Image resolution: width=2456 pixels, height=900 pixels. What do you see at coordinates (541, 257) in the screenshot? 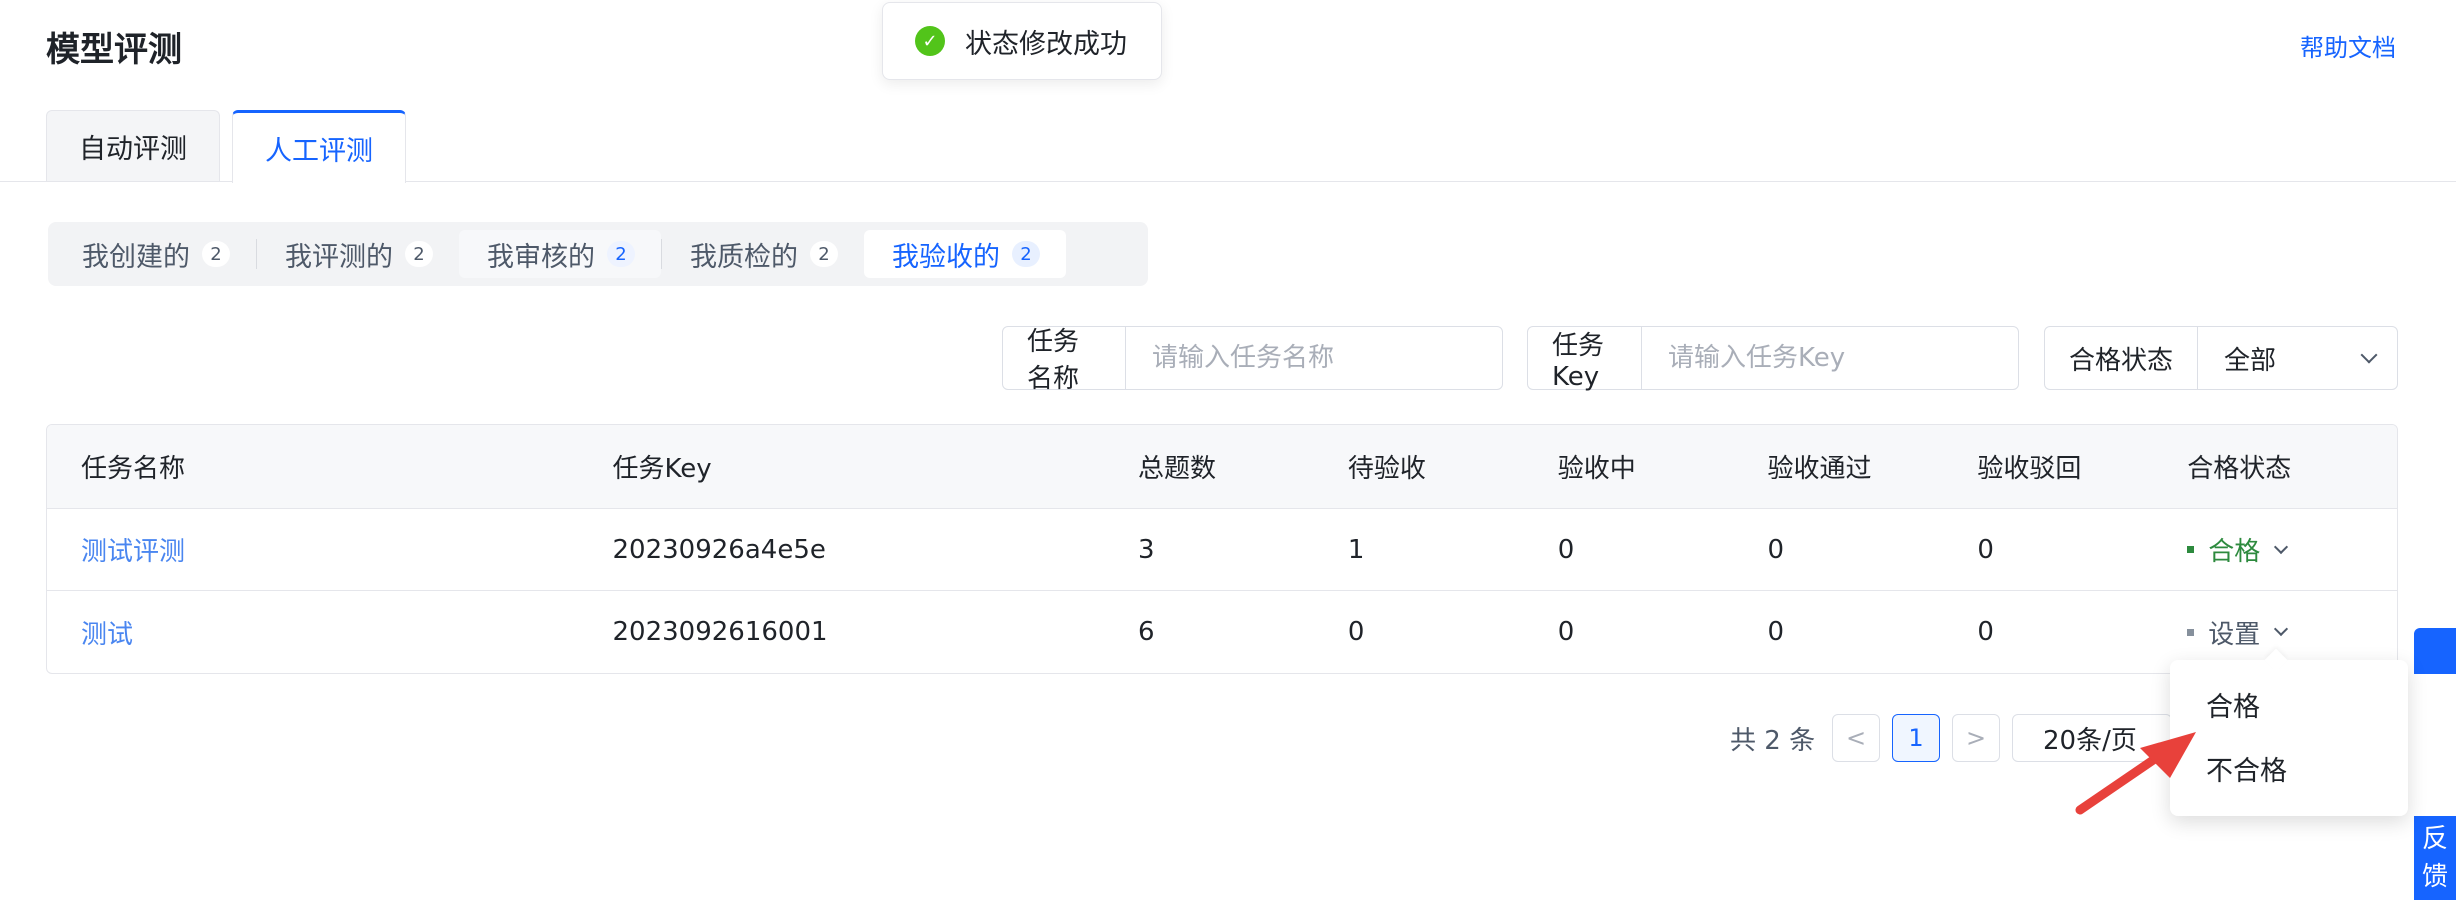
I see `segment-label: 我审核的` at bounding box center [541, 257].